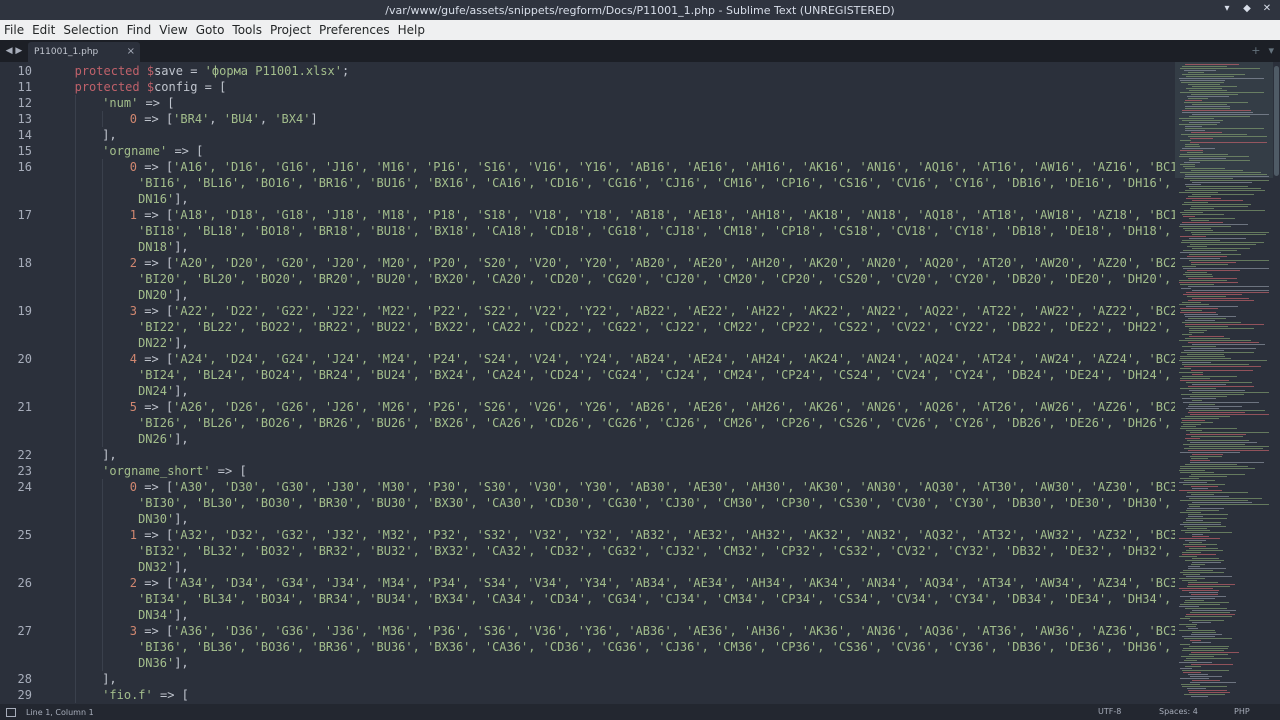  What do you see at coordinates (16, 407) in the screenshot?
I see `line-number: 21` at bounding box center [16, 407].